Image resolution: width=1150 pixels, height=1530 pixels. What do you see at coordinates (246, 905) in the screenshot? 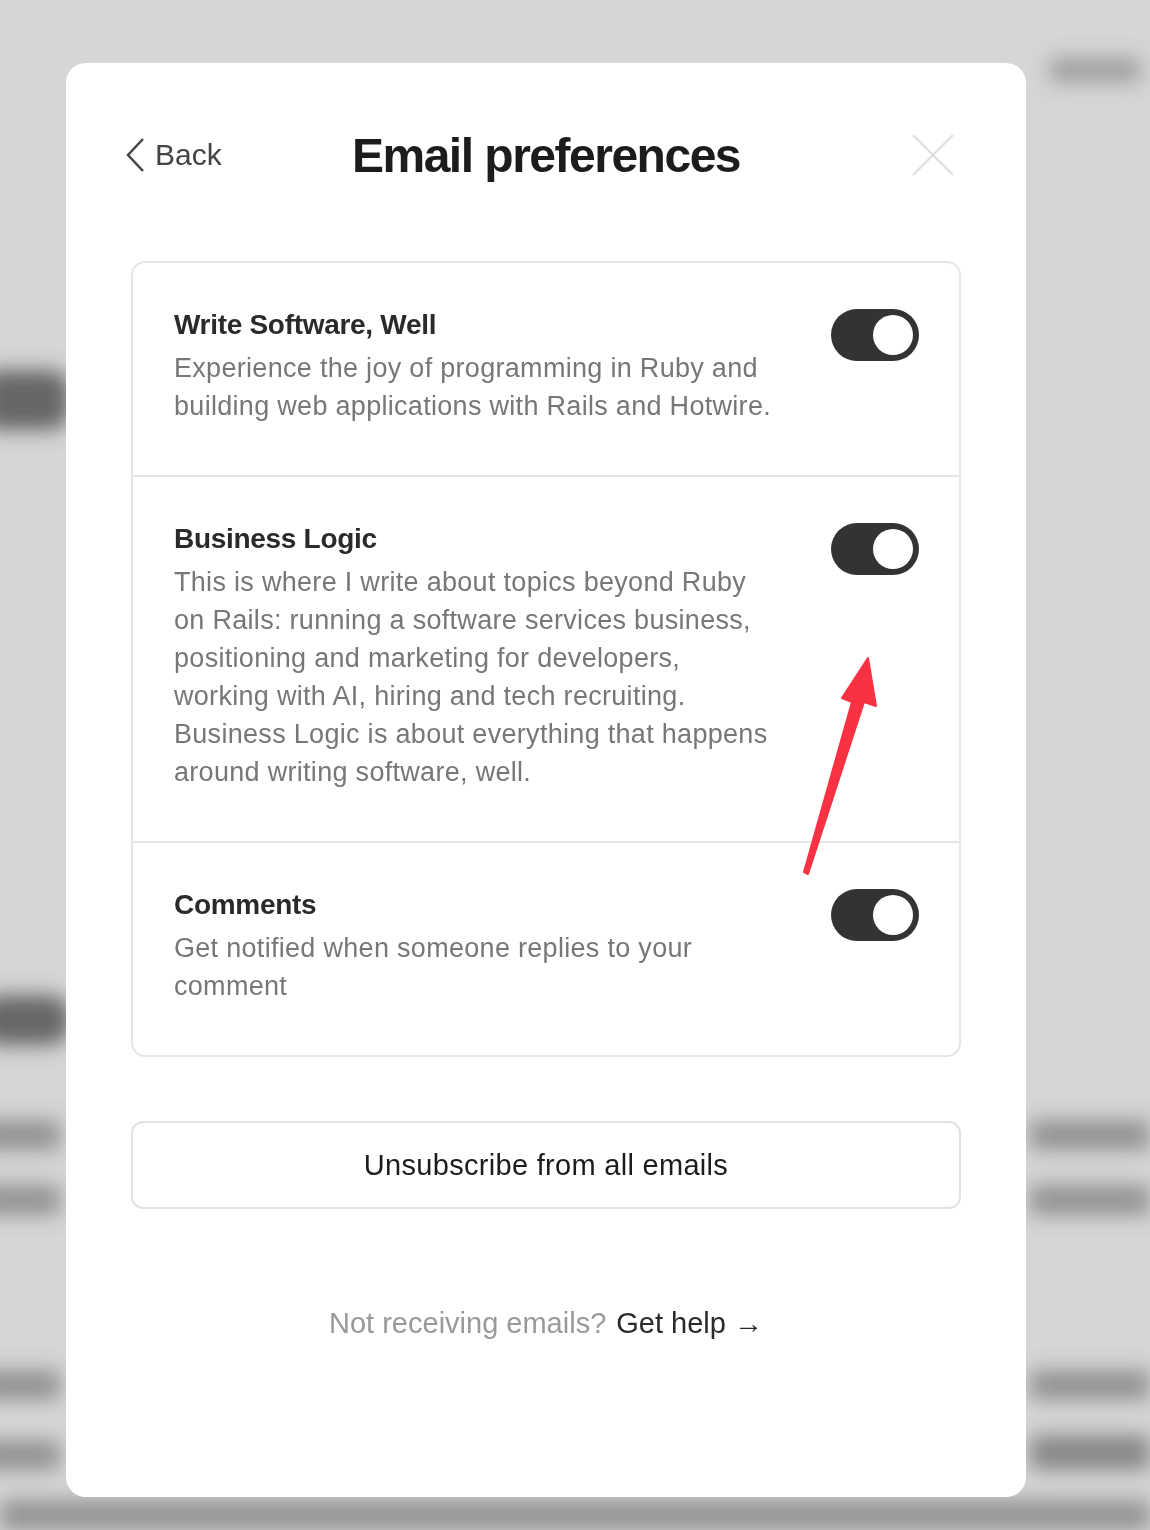
I see `newsletter-name: Comments` at bounding box center [246, 905].